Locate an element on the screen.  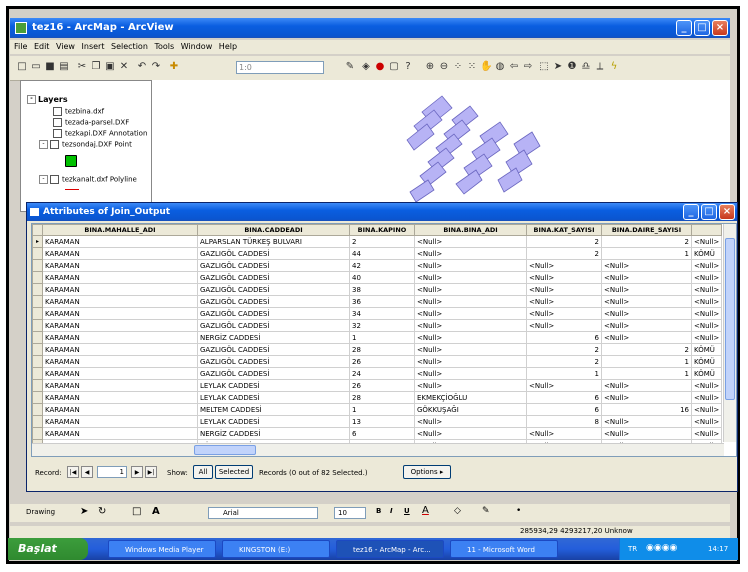
menu-help: Help is located at coordinates (228, 46).